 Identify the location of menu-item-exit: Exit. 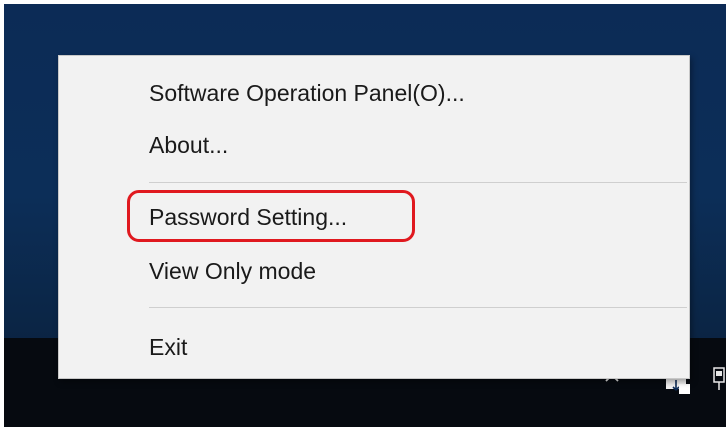
(374, 347).